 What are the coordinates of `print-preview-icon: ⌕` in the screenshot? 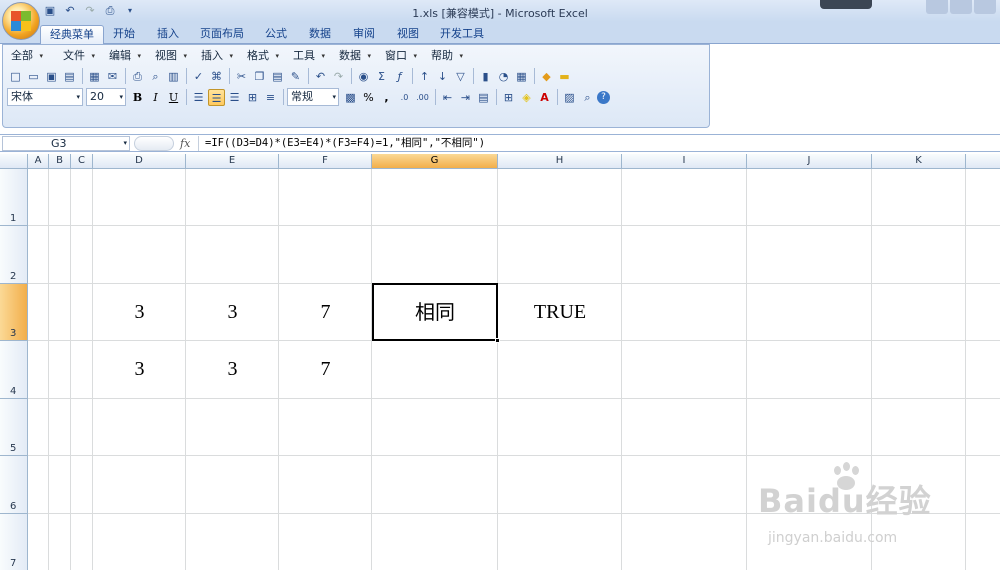 It's located at (155, 76).